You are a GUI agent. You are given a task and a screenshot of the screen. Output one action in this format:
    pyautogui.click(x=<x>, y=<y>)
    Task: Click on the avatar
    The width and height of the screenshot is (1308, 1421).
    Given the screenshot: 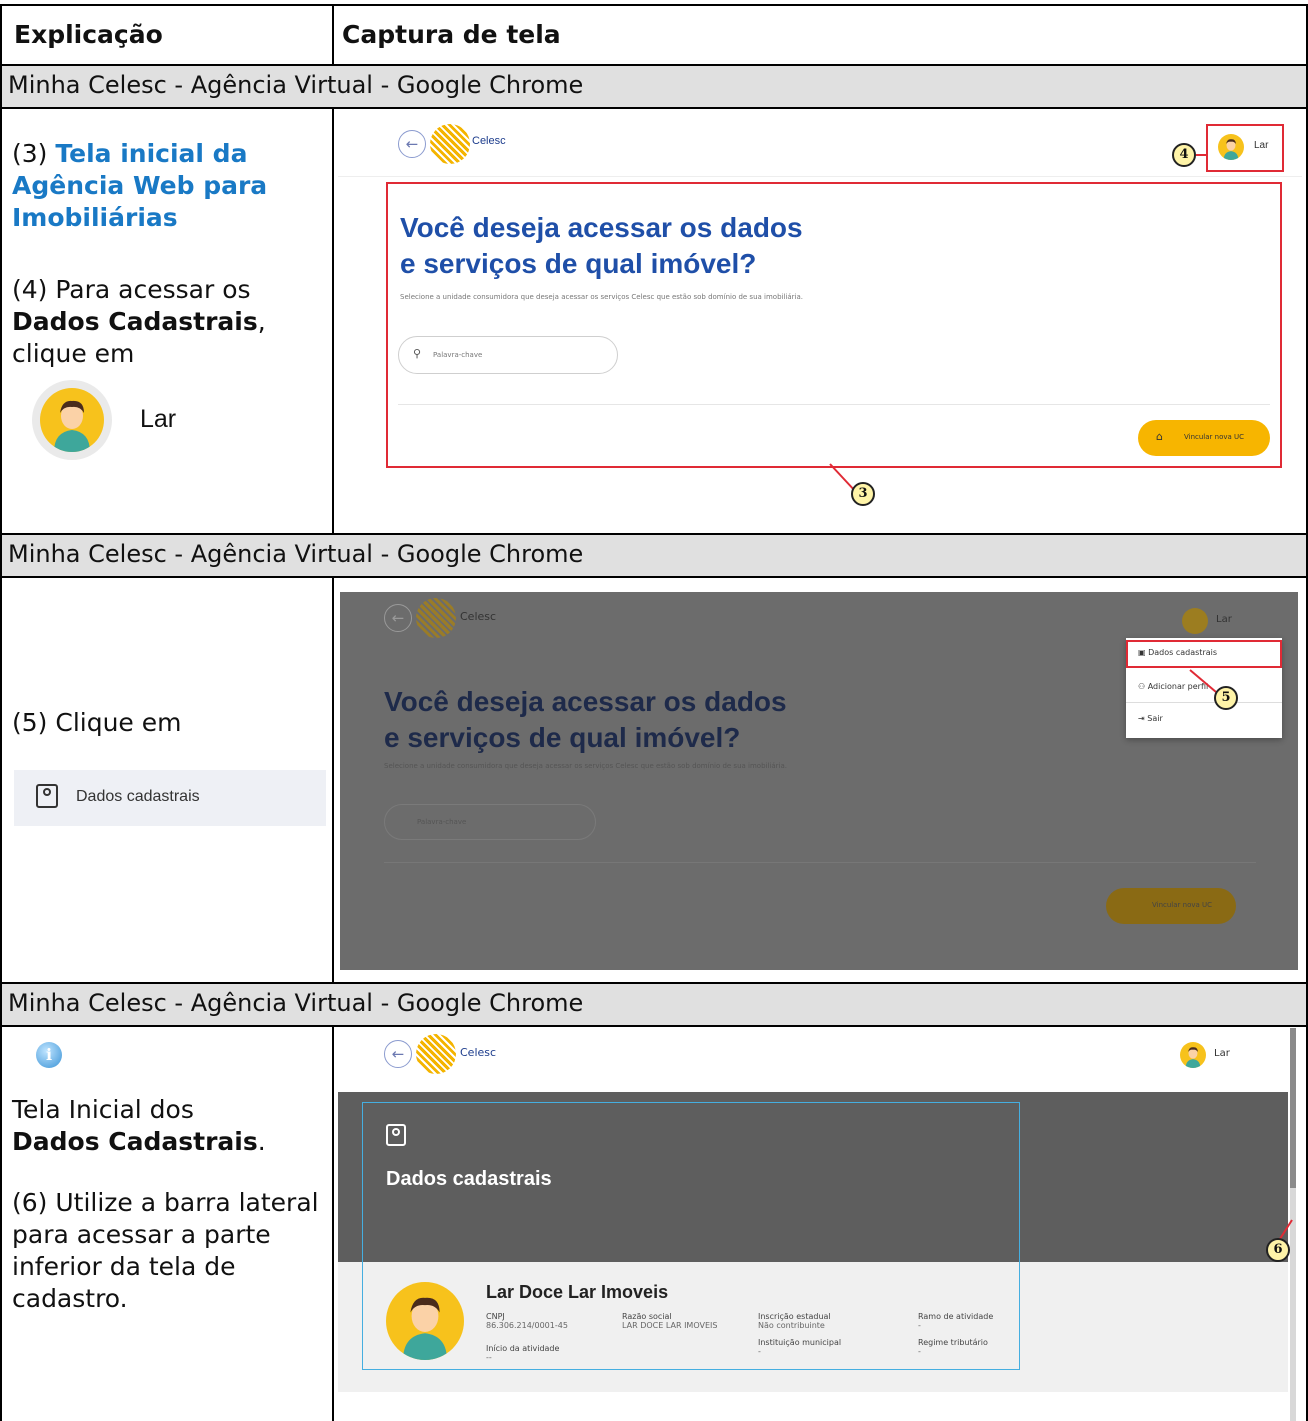 What is the action you would take?
    pyautogui.click(x=72, y=420)
    